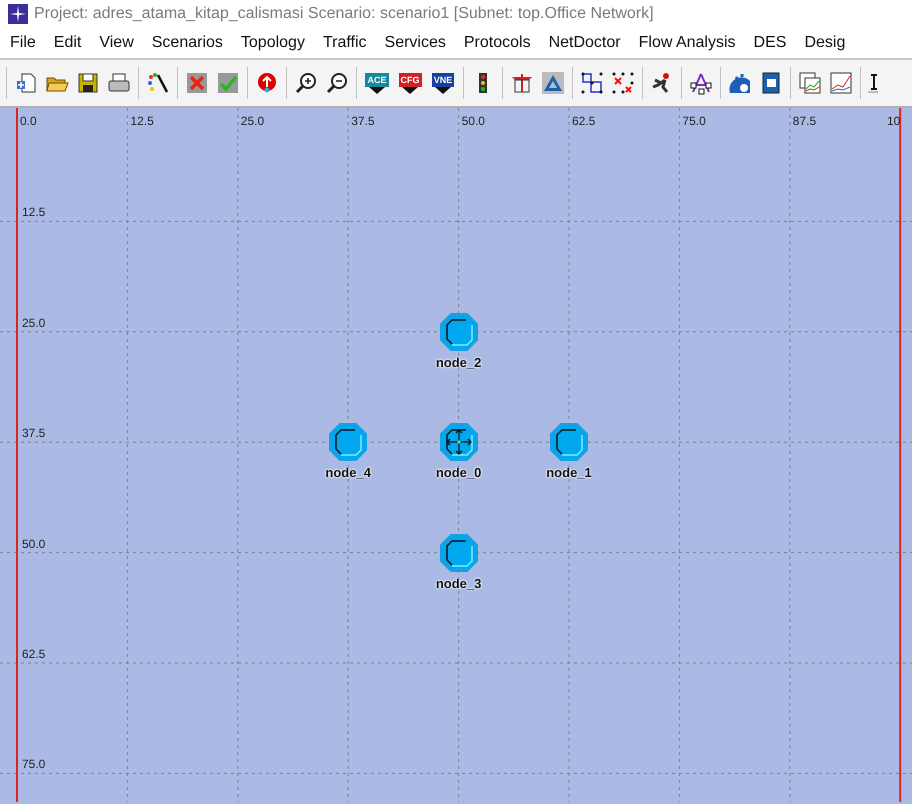  I want to click on node-label: node_4, so click(348, 472).